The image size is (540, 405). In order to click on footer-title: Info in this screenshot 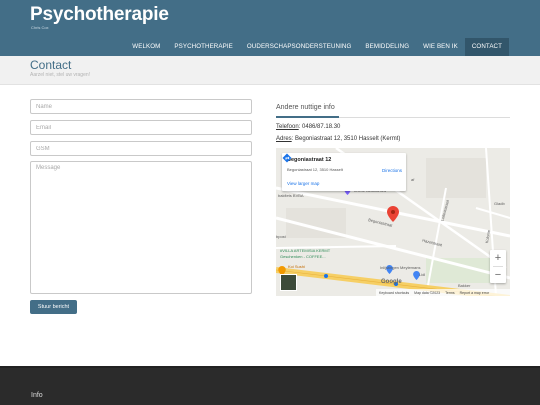, I will do `click(37, 395)`.